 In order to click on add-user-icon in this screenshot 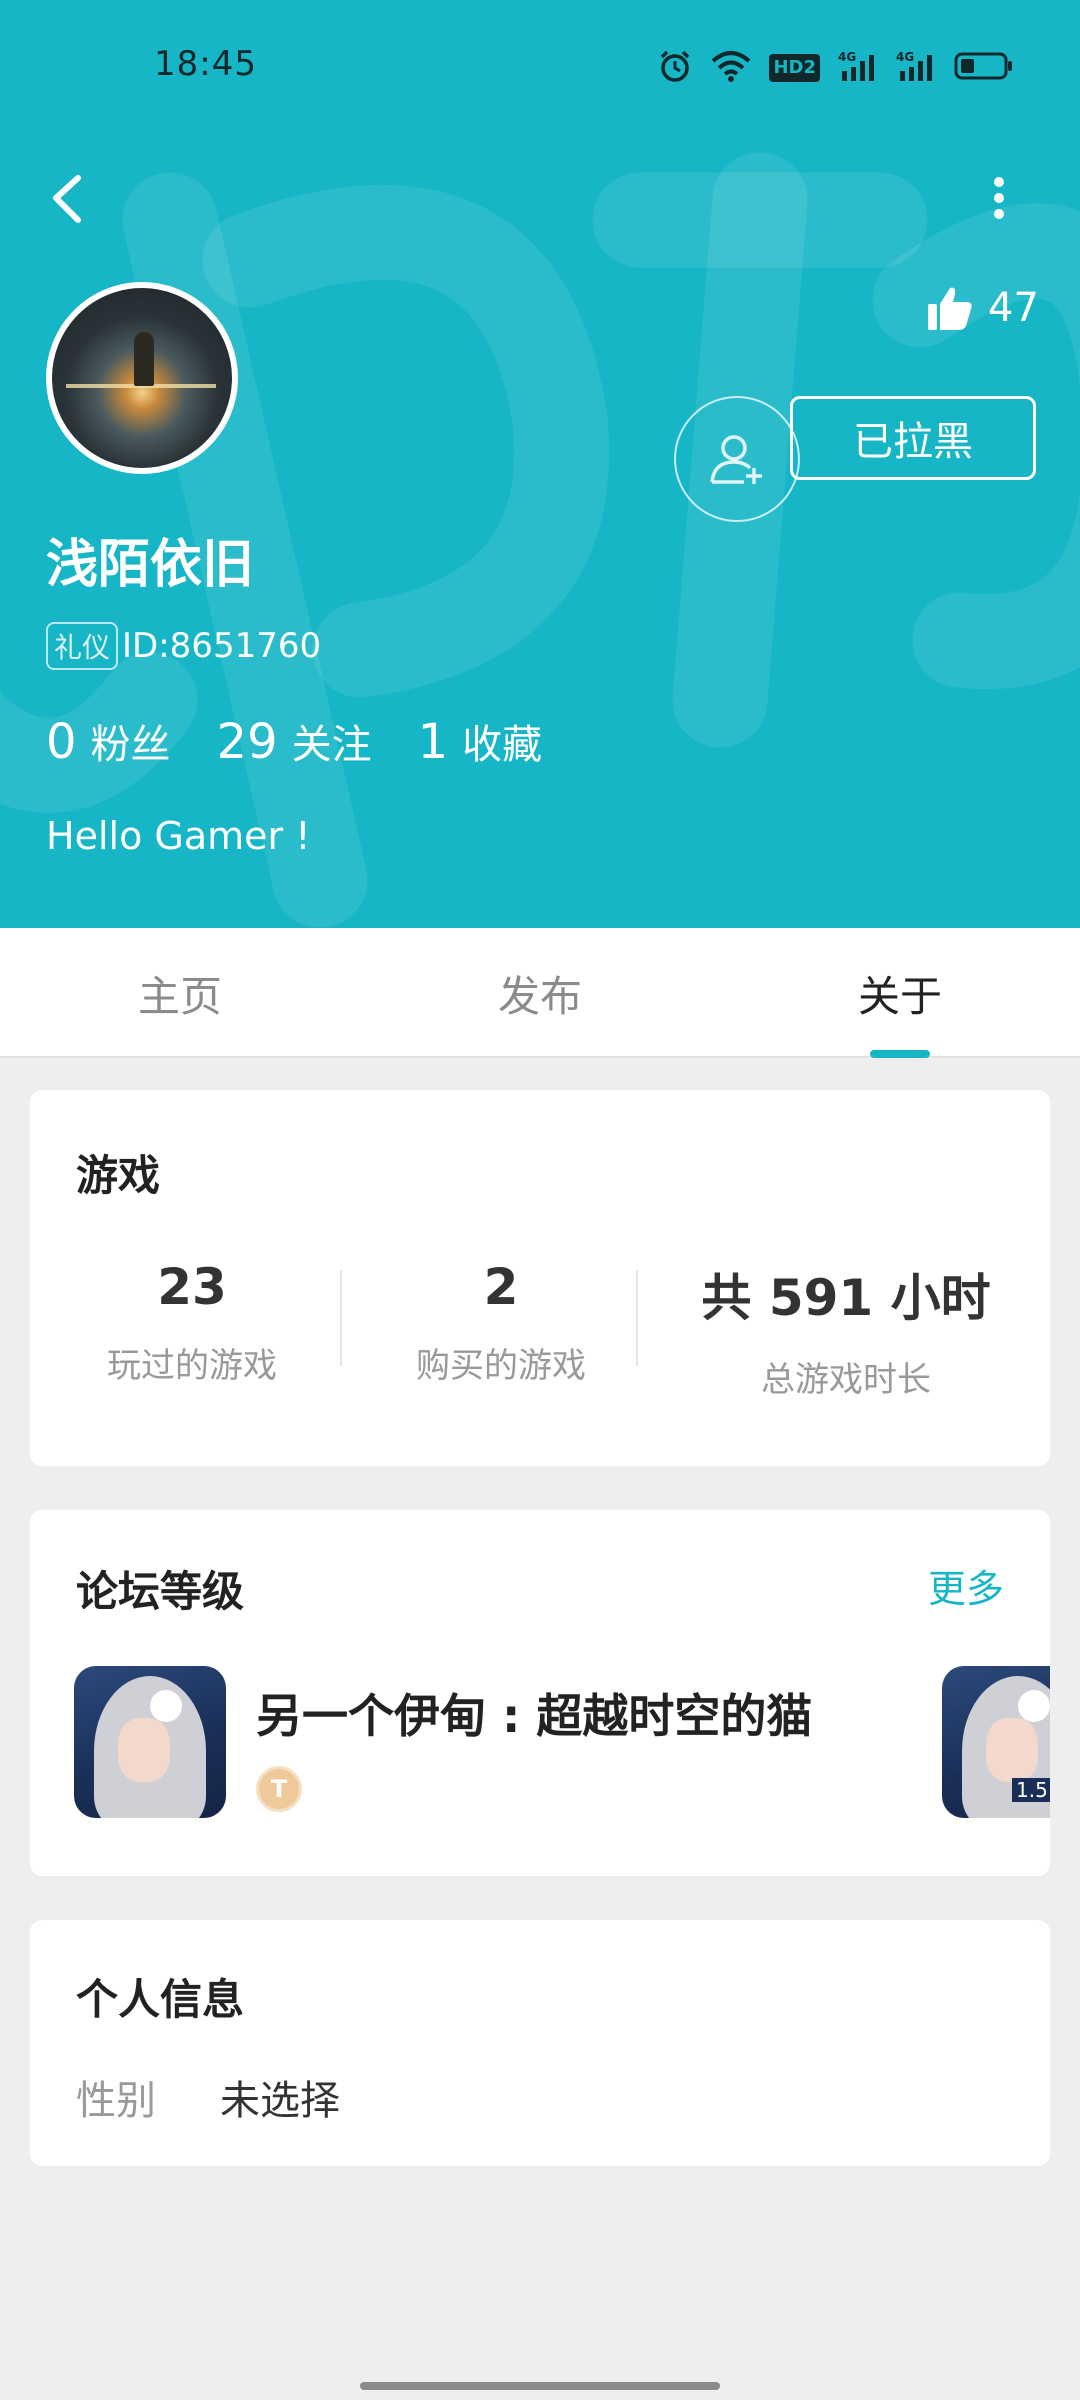, I will do `click(736, 459)`.